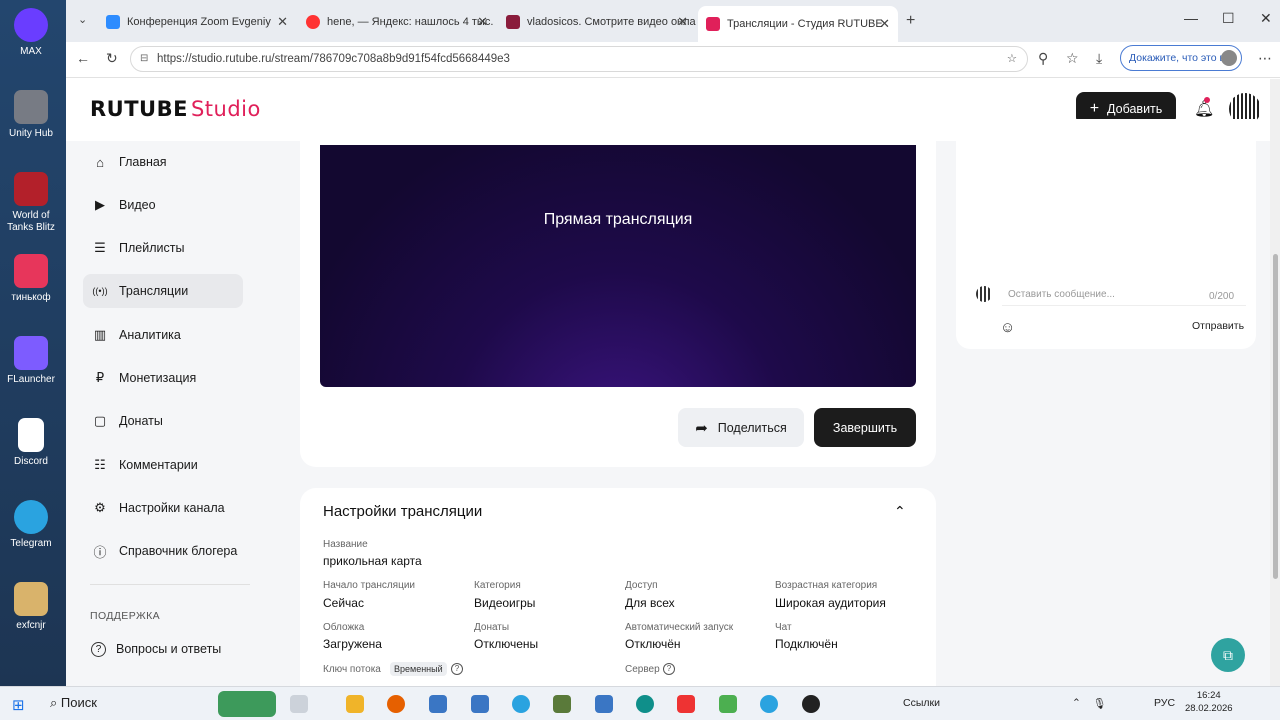 Image resolution: width=1280 pixels, height=720 pixels. I want to click on new-tab-icon: +, so click(910, 21).